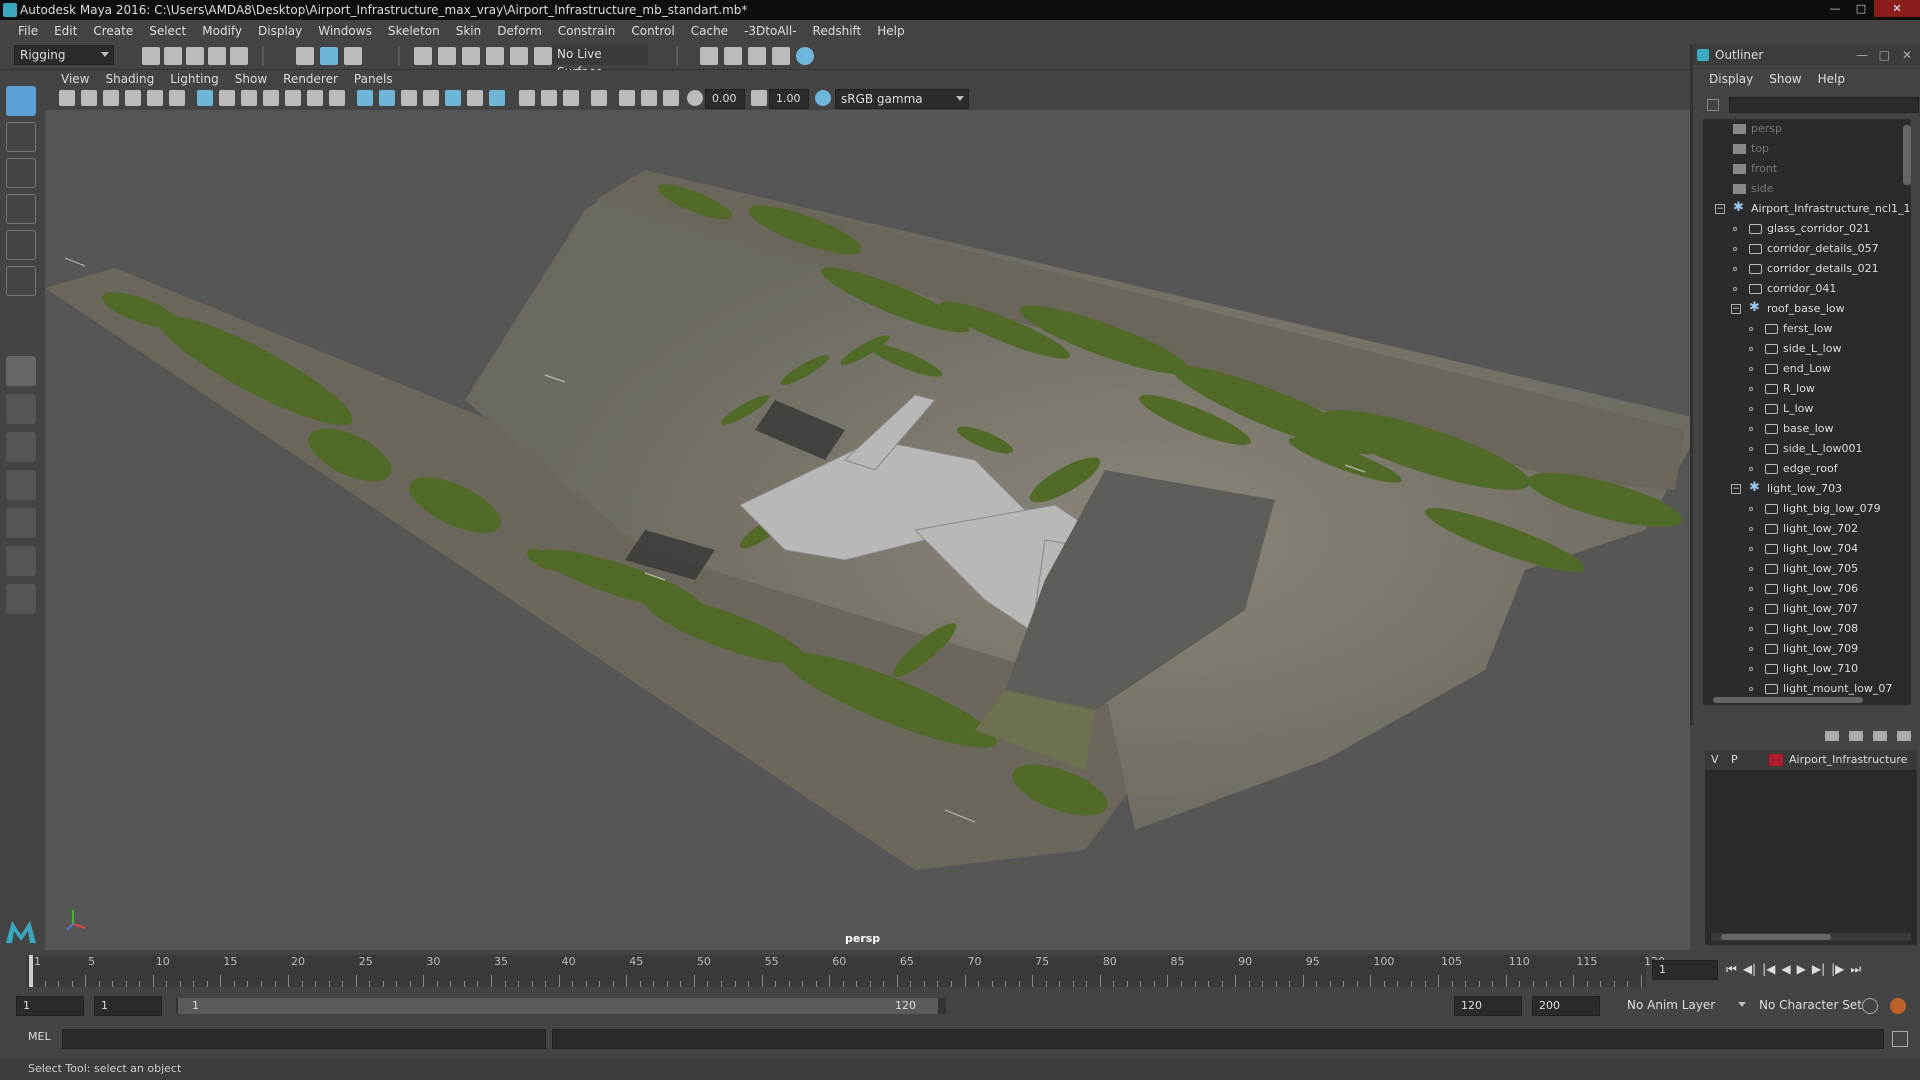  What do you see at coordinates (1807, 529) in the screenshot?
I see `outliner-item: light_low_702` at bounding box center [1807, 529].